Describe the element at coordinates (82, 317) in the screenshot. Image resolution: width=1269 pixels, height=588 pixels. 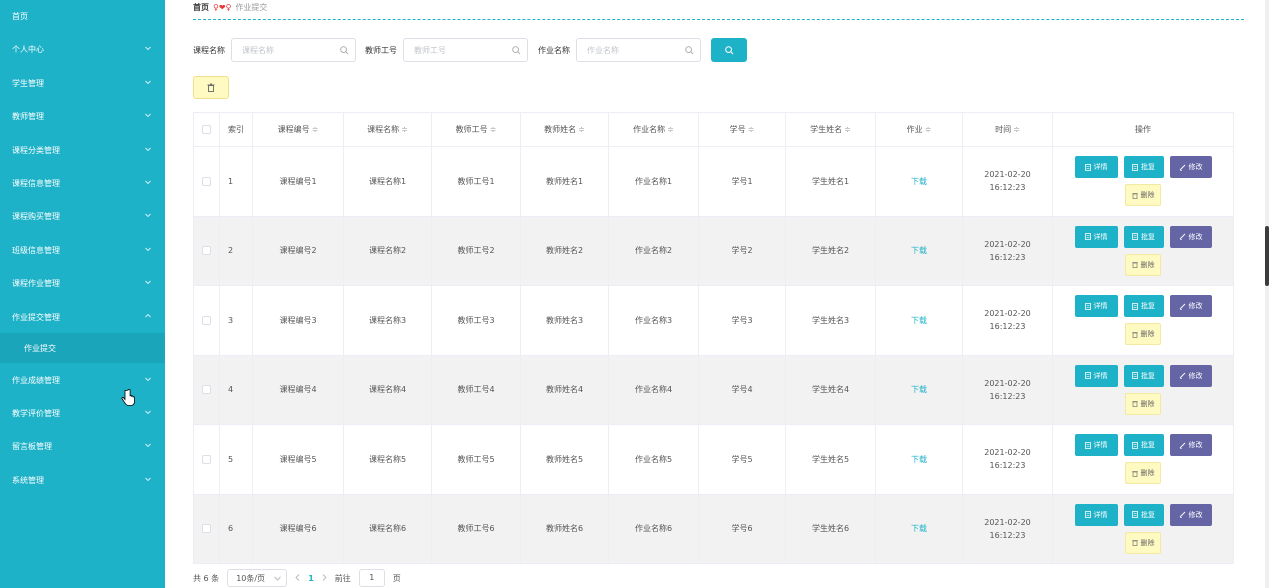
I see `sidebar-item-homework-submit-mgmt: 作业提交管理` at that location.